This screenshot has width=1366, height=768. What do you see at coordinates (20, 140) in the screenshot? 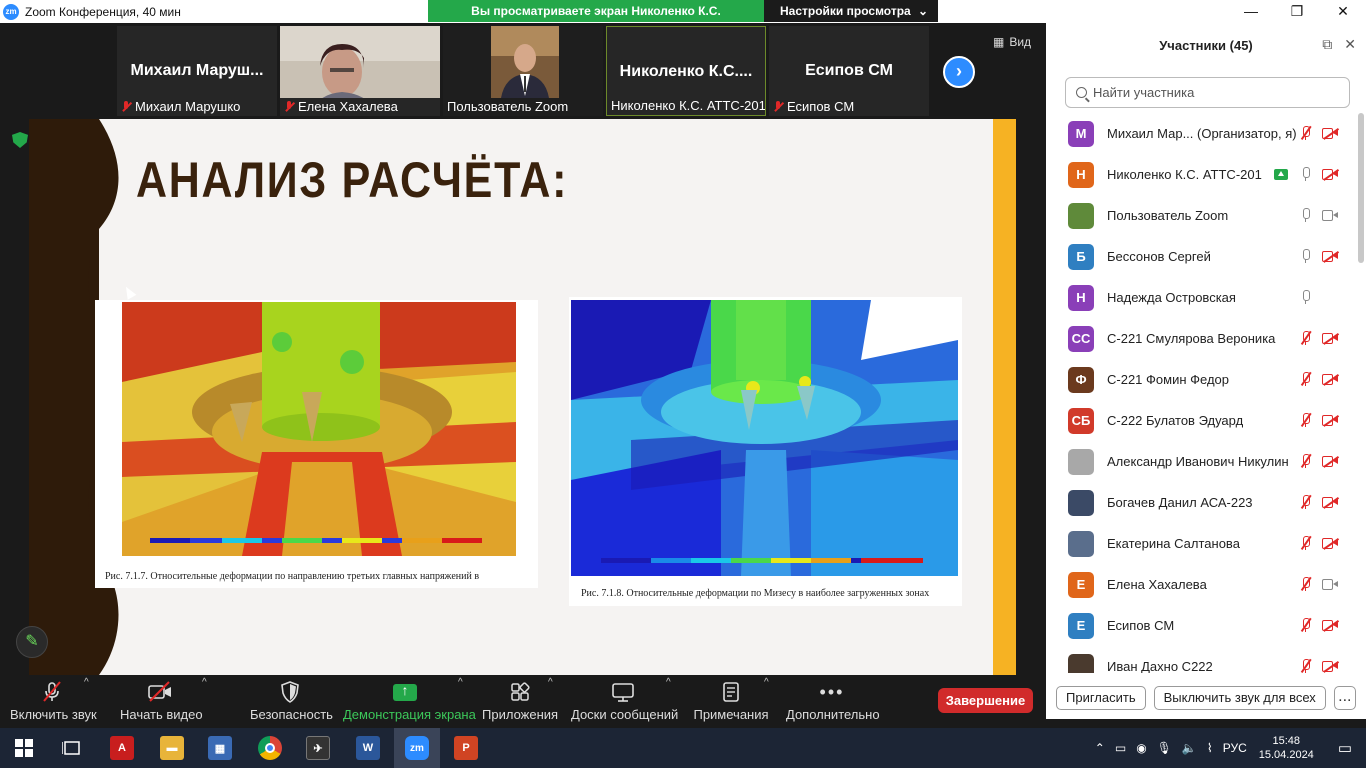
I see `security-shield-icon` at bounding box center [20, 140].